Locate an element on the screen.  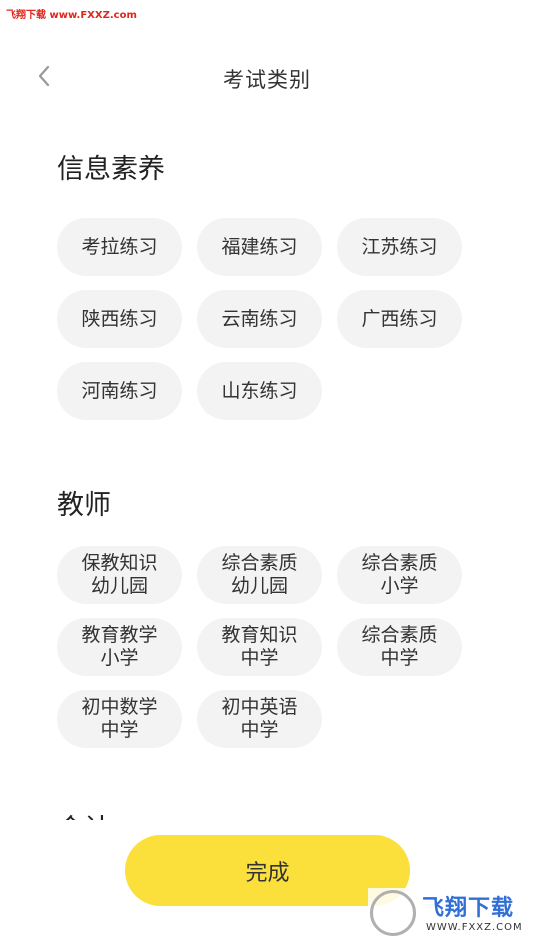
chip-label: 山东练习 is located at coordinates (259, 390).